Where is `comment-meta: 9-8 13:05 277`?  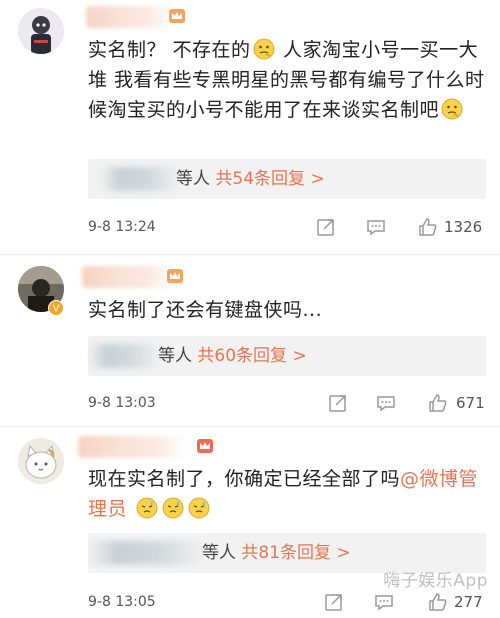
comment-meta: 9-8 13:05 277 is located at coordinates (288, 602).